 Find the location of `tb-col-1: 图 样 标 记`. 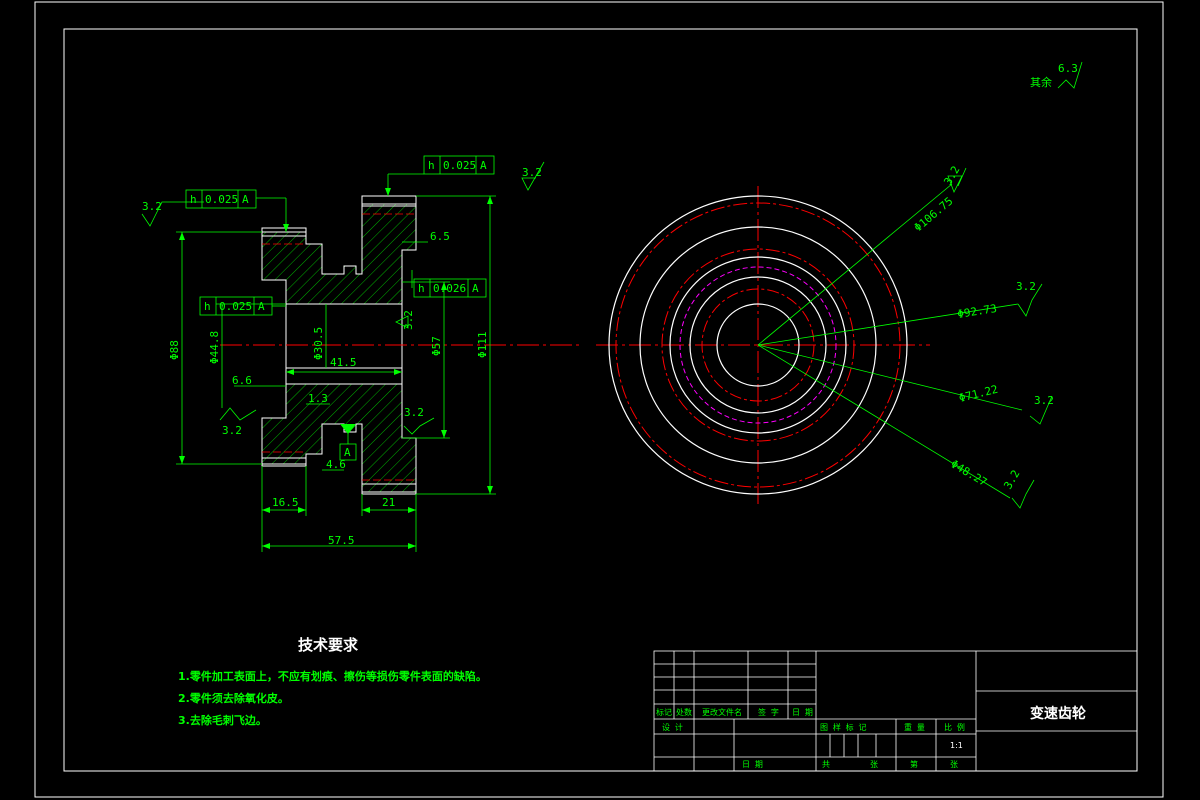

tb-col-1: 图 样 标 记 is located at coordinates (843, 727).